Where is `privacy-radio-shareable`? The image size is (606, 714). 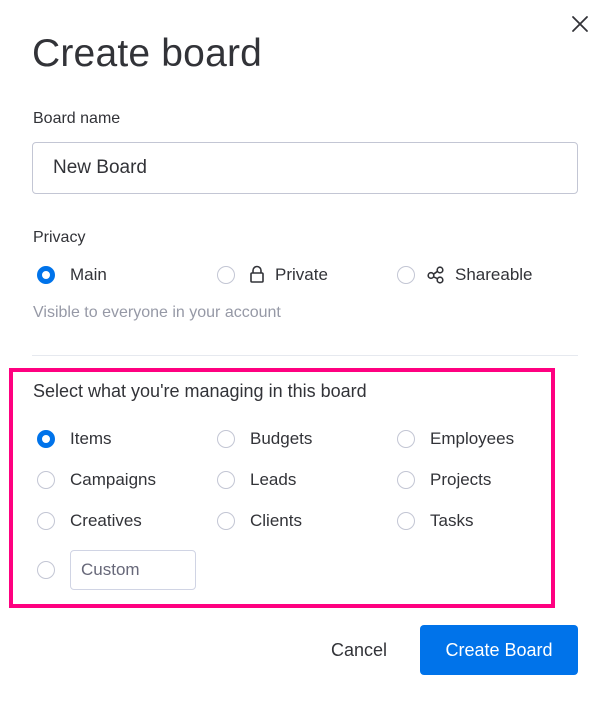 privacy-radio-shareable is located at coordinates (406, 275).